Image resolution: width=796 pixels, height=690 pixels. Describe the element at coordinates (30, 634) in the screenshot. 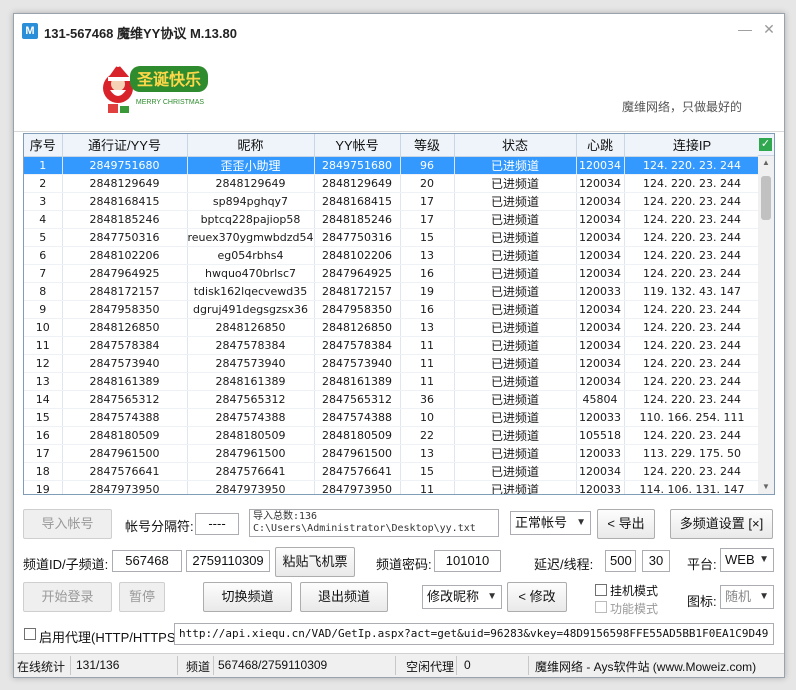

I see `proxy-checkbox` at that location.